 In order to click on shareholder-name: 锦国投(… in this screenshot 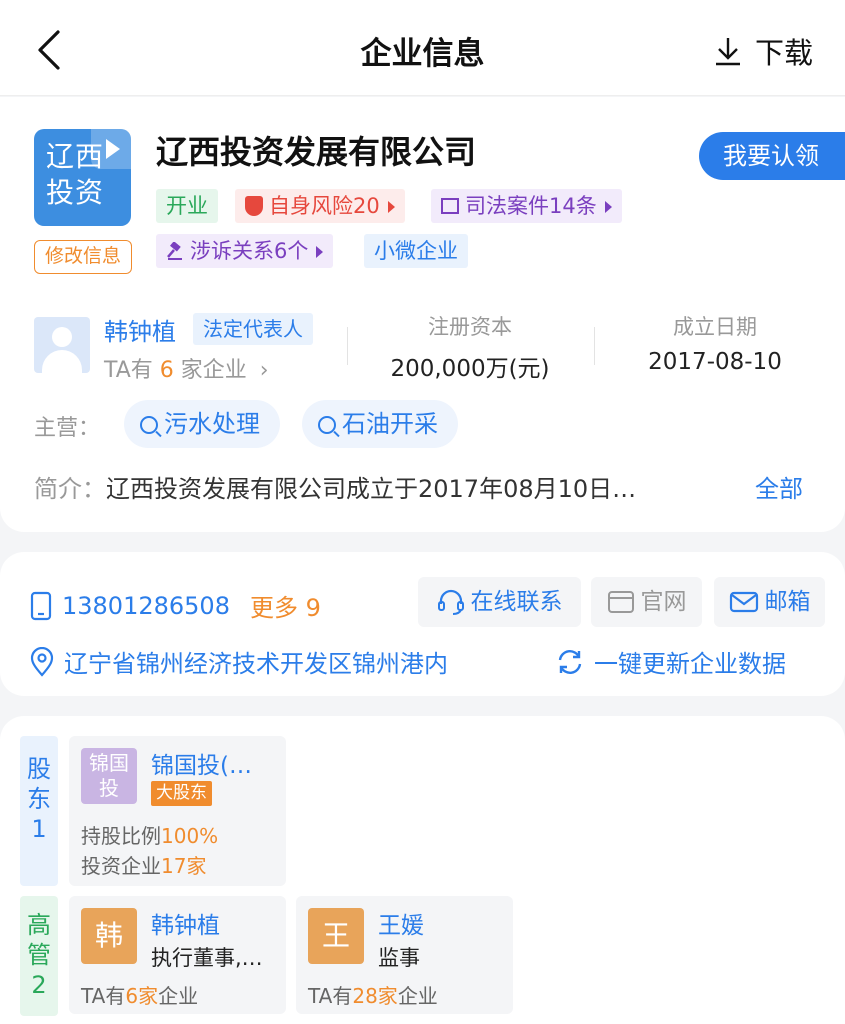, I will do `click(201, 766)`.